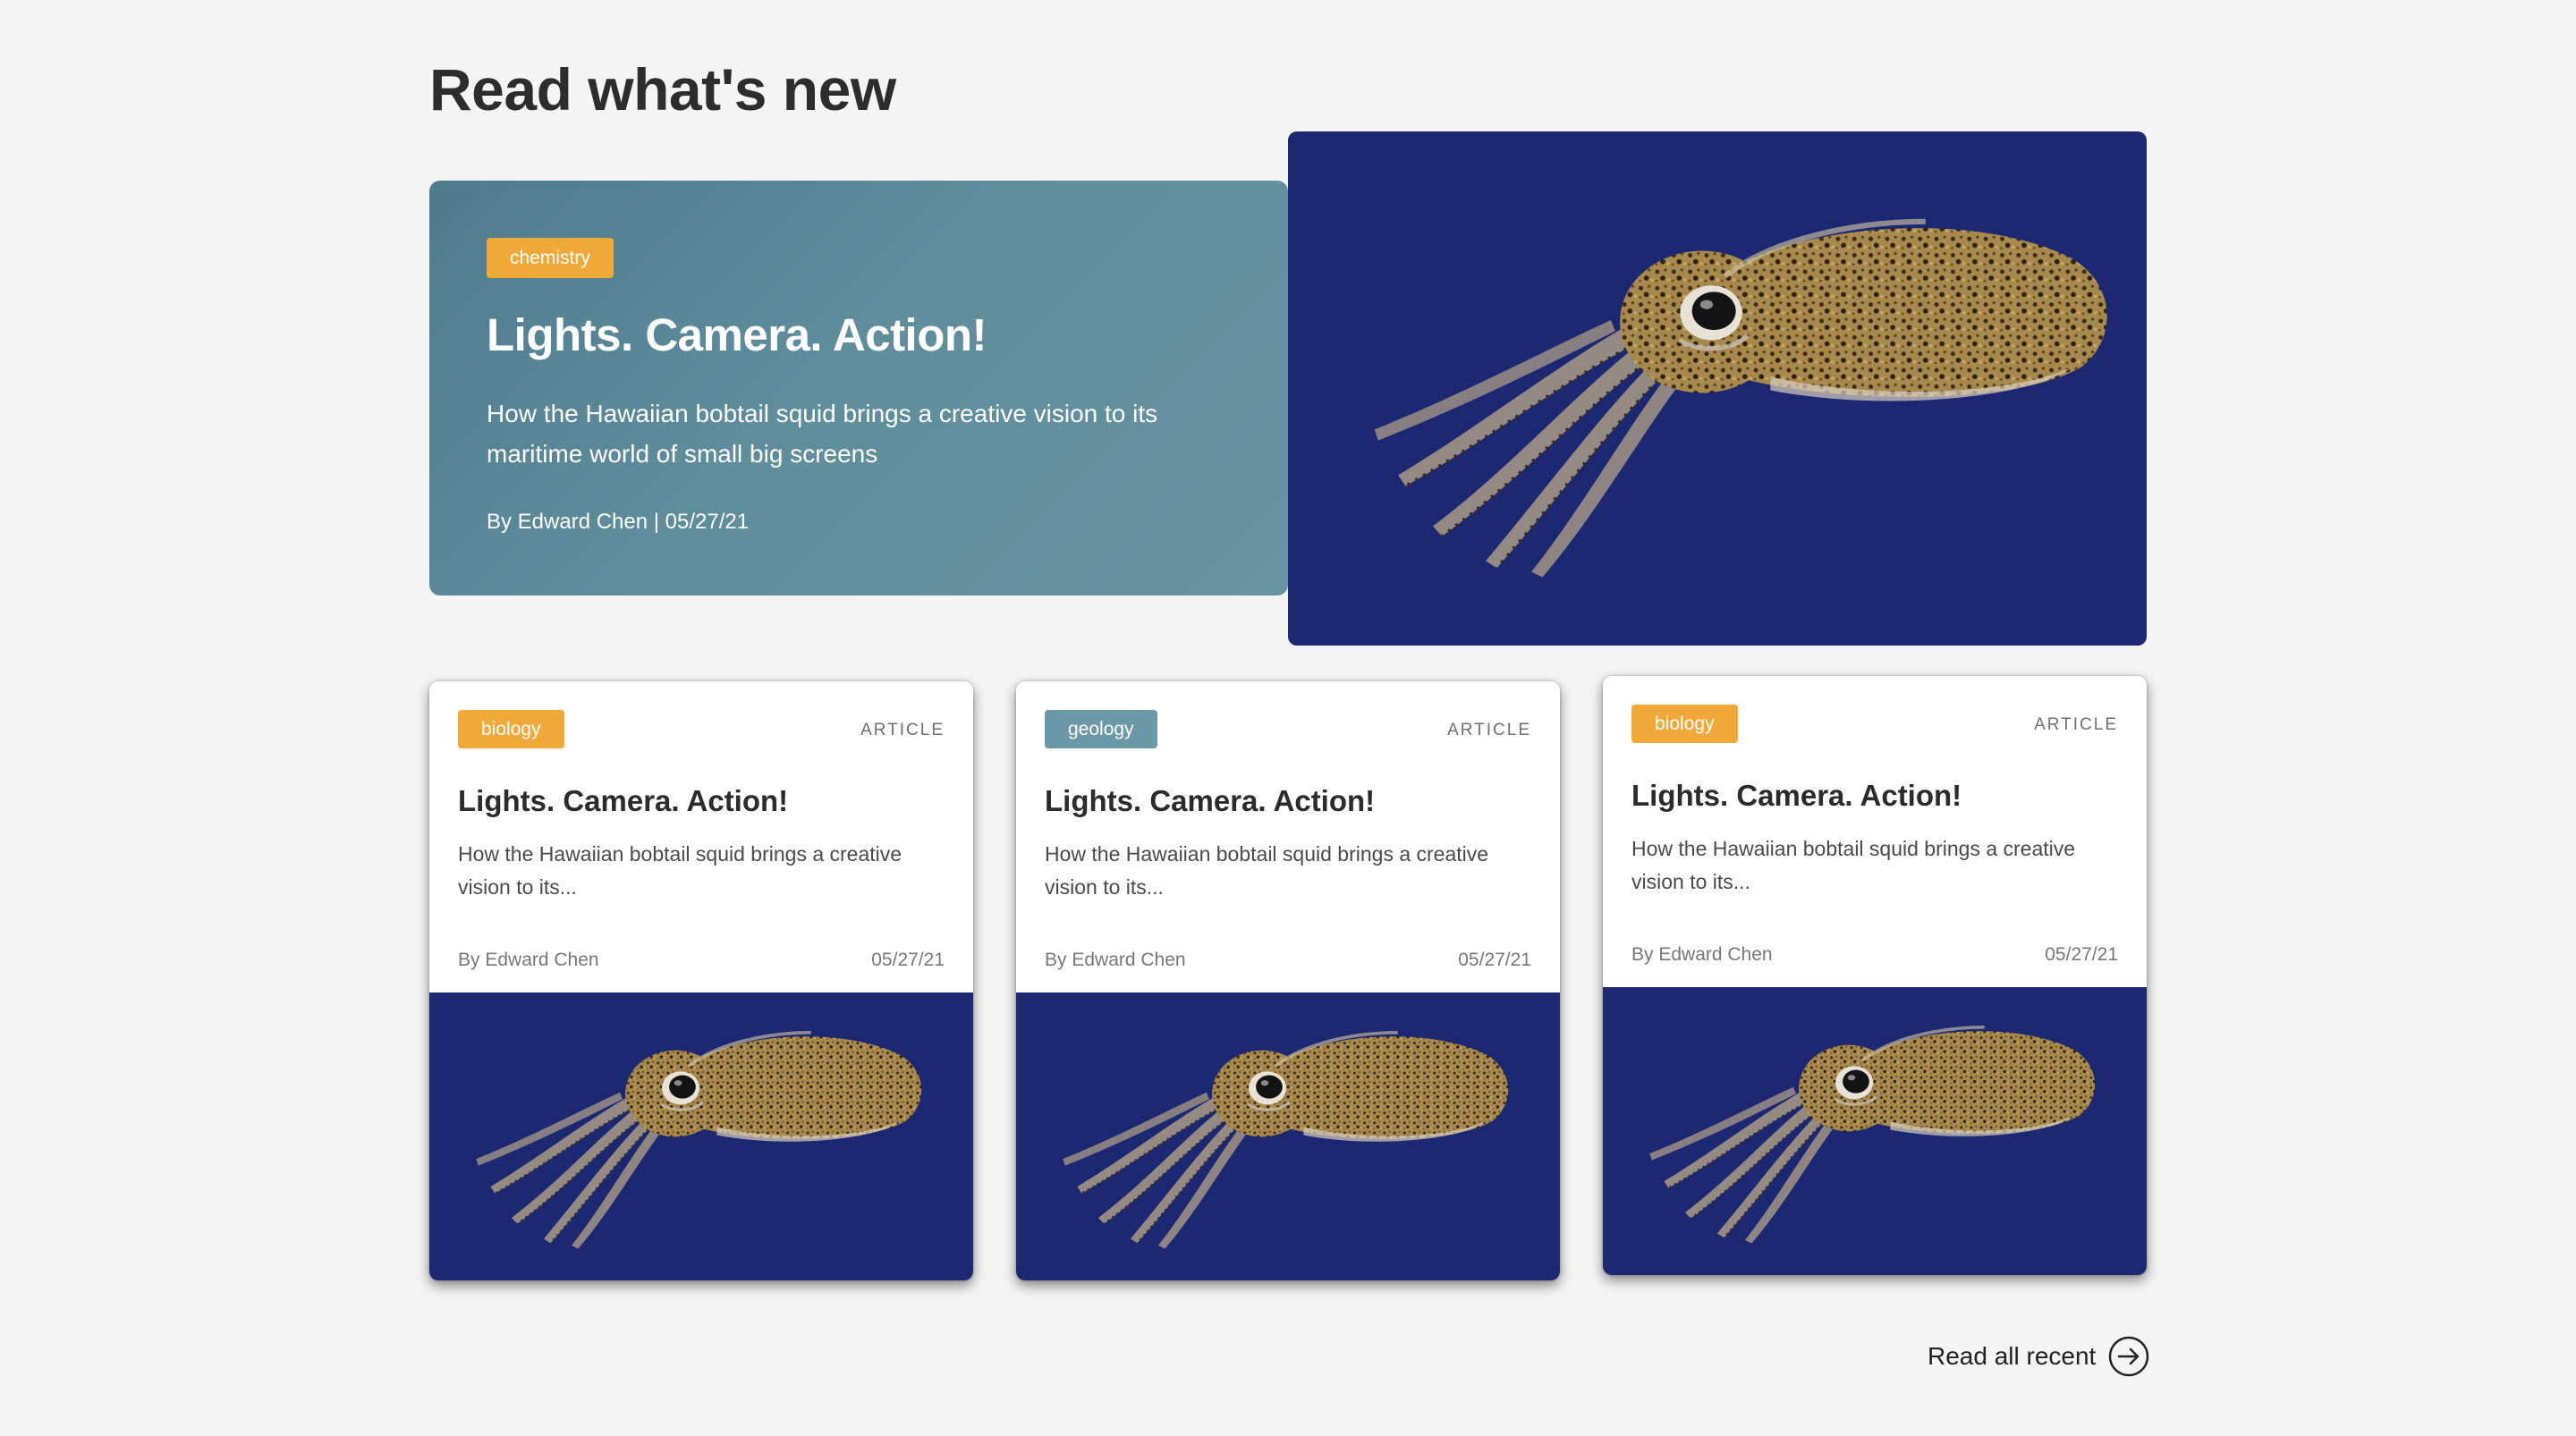 The width and height of the screenshot is (2576, 1436). Describe the element at coordinates (1717, 388) in the screenshot. I see `featured-squid-image` at that location.